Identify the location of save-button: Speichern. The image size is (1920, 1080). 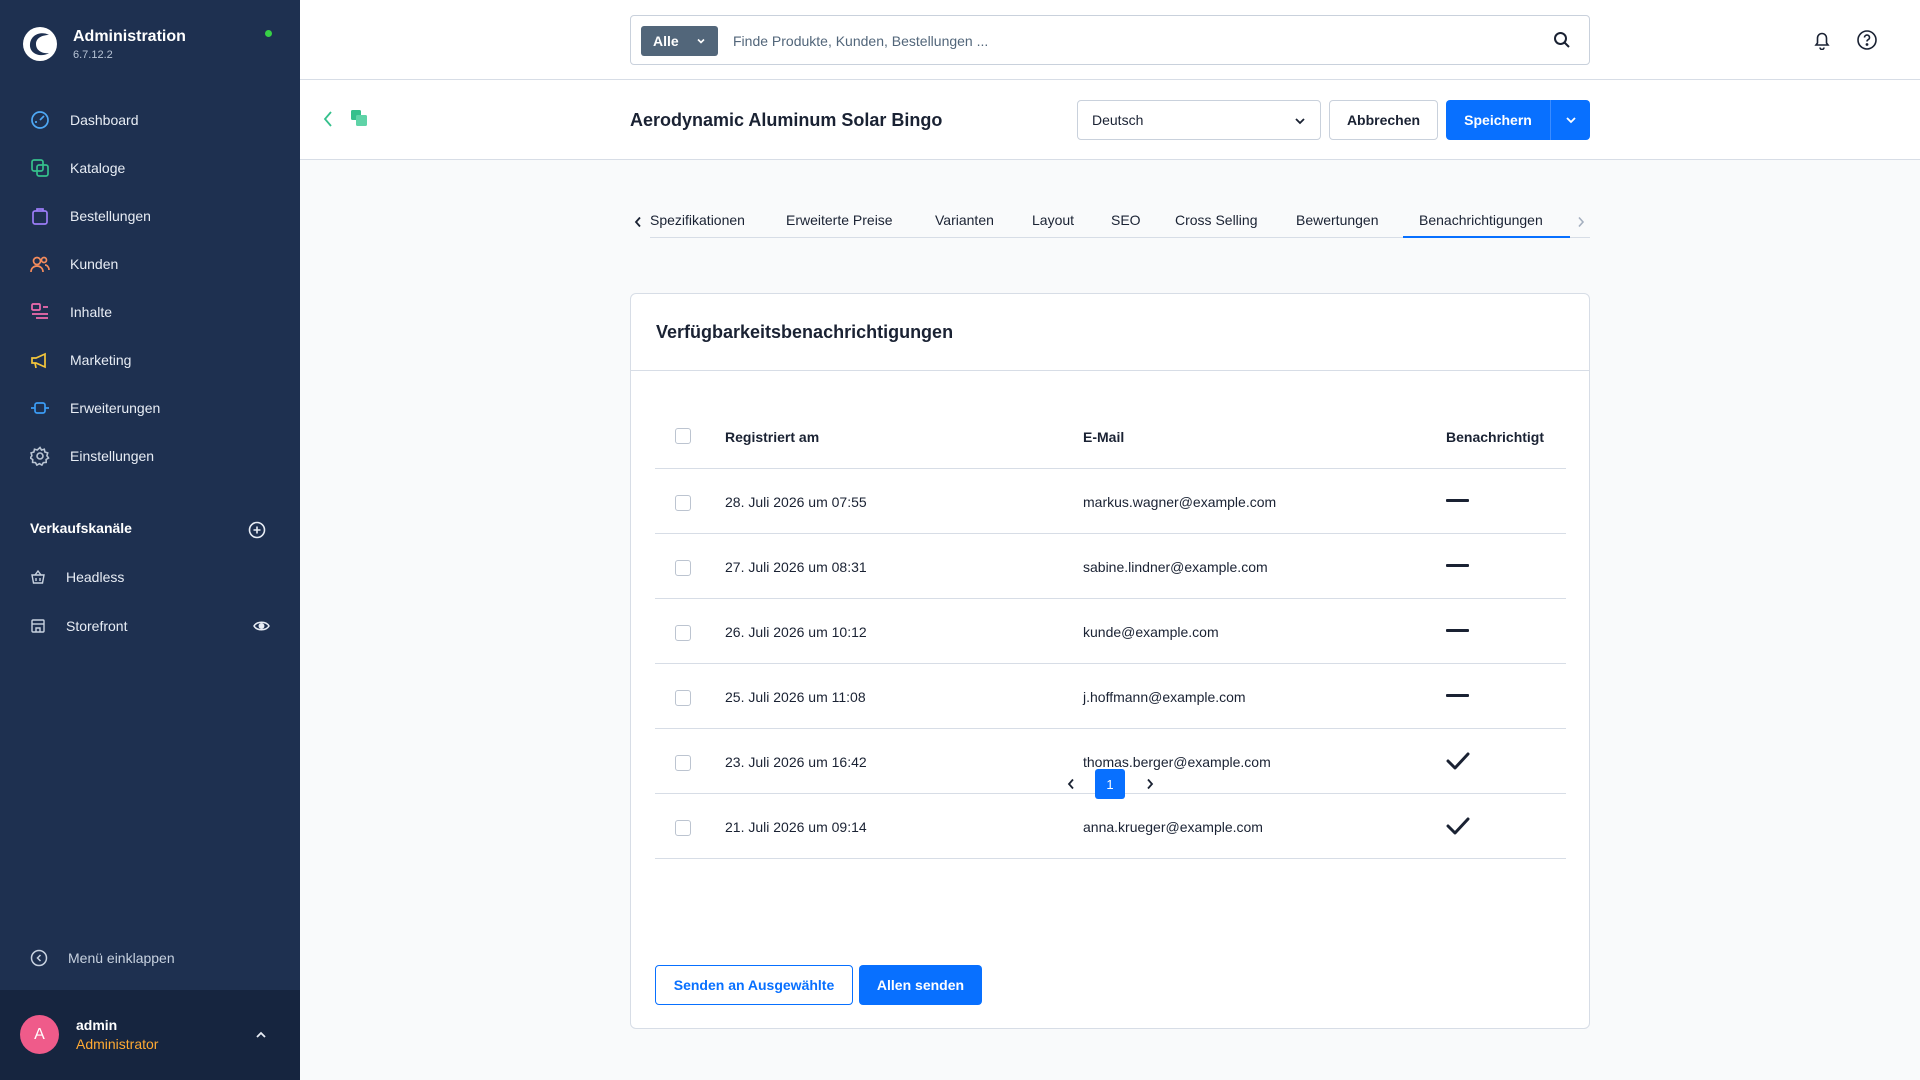
(1498, 120).